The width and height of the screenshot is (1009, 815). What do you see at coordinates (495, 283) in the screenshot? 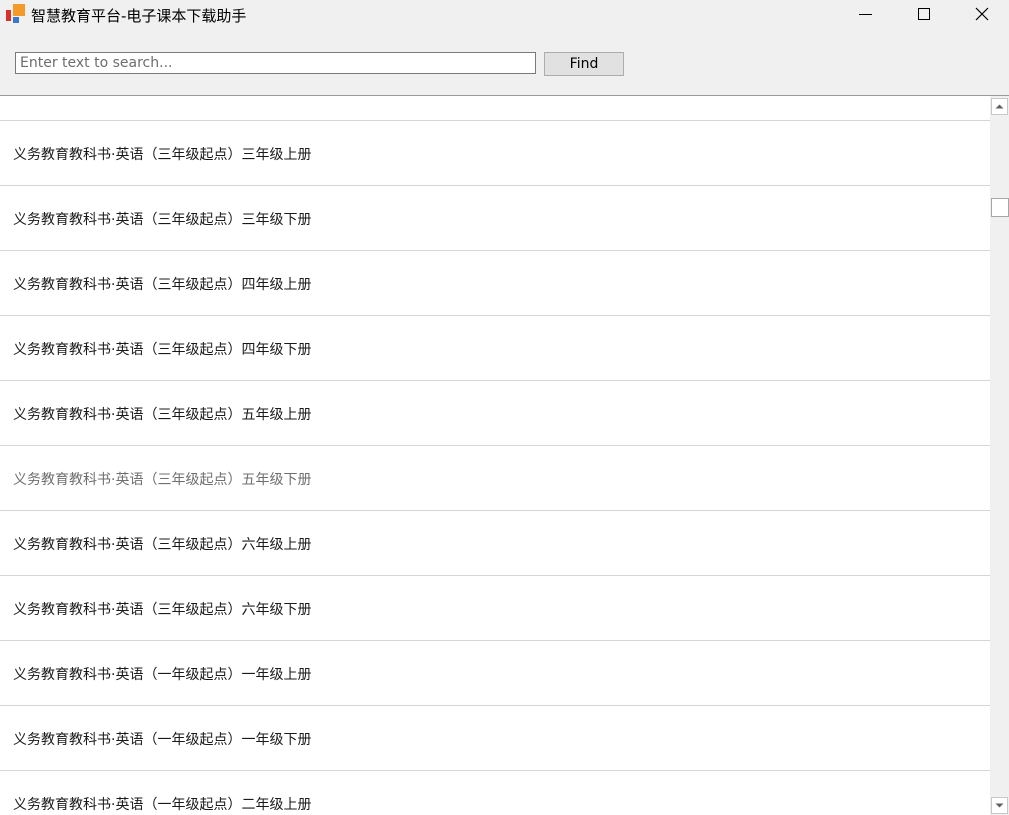
I see `list-item: 义务教育教科书·英语（三年级起点）四年级上册` at bounding box center [495, 283].